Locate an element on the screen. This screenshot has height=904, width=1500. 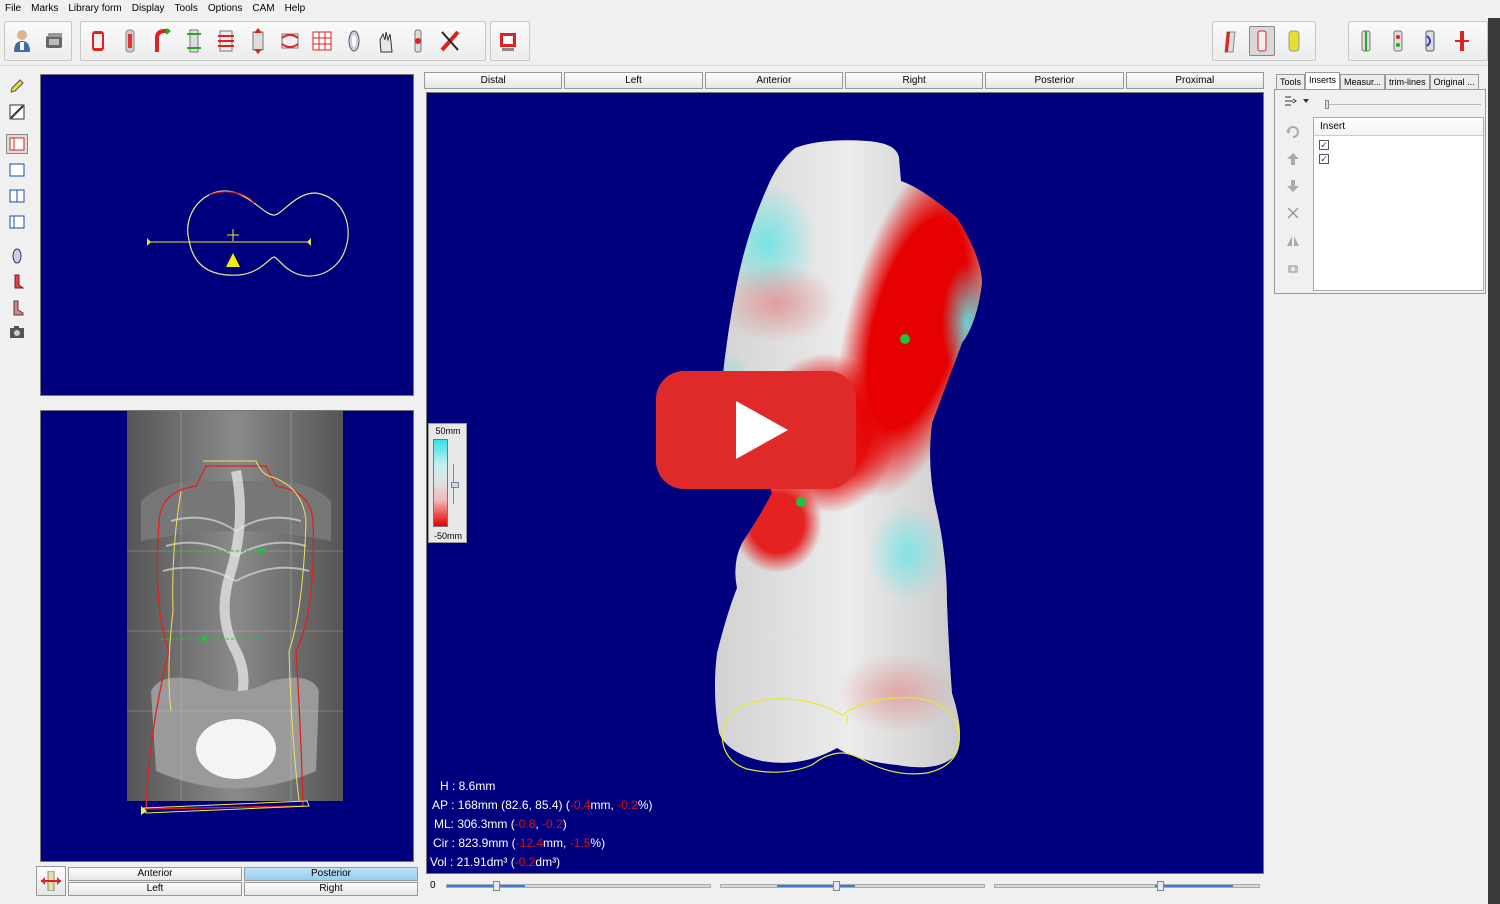
xray-viewport is located at coordinates (227, 636).